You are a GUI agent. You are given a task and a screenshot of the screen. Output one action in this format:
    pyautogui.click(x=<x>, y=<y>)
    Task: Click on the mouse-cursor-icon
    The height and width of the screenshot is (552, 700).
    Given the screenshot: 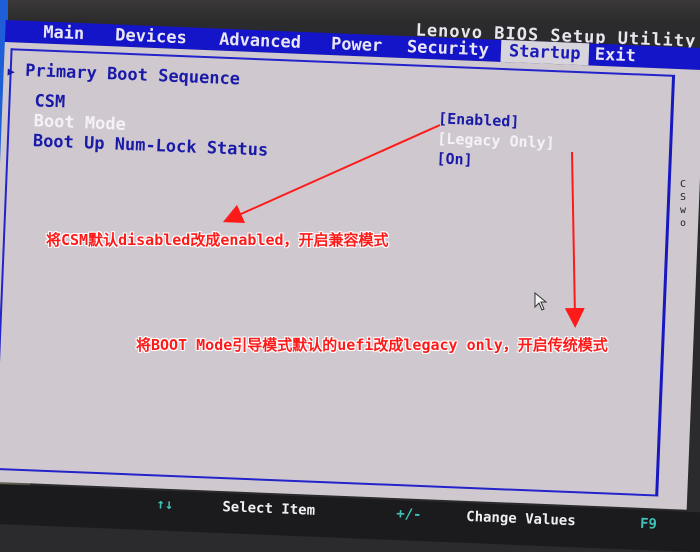 What is the action you would take?
    pyautogui.click(x=541, y=301)
    